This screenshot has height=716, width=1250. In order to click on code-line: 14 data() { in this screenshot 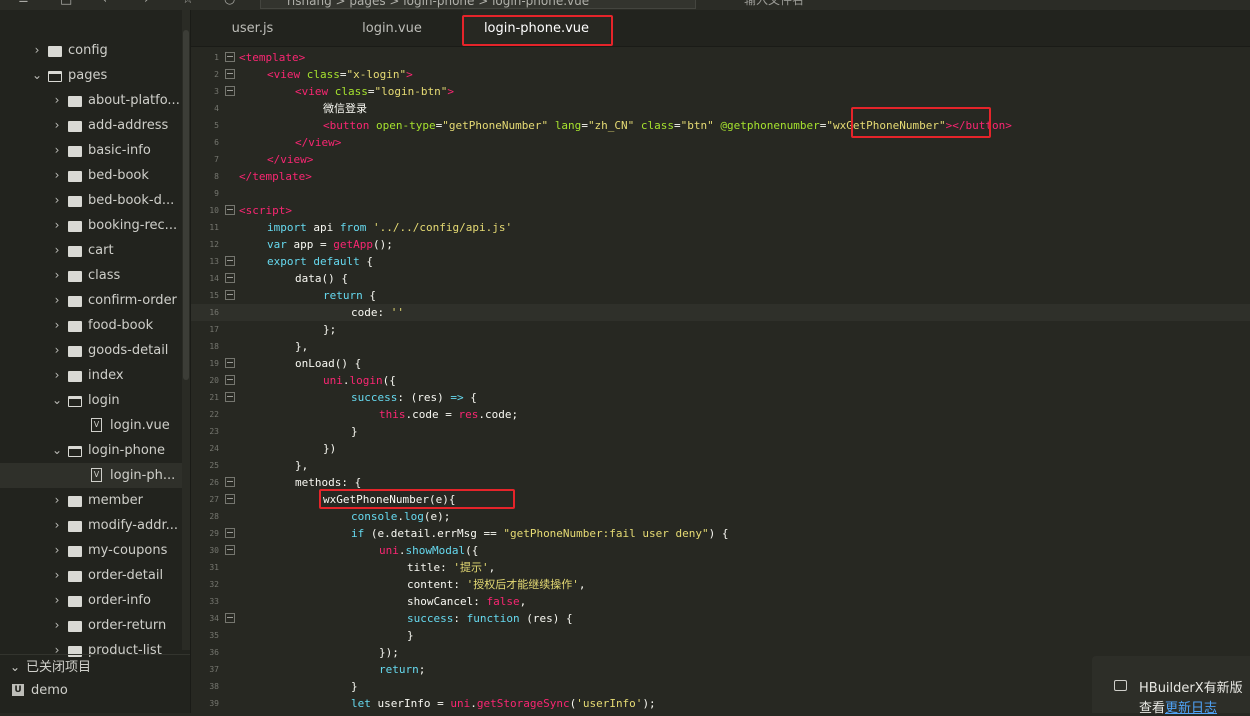, I will do `click(720, 278)`.